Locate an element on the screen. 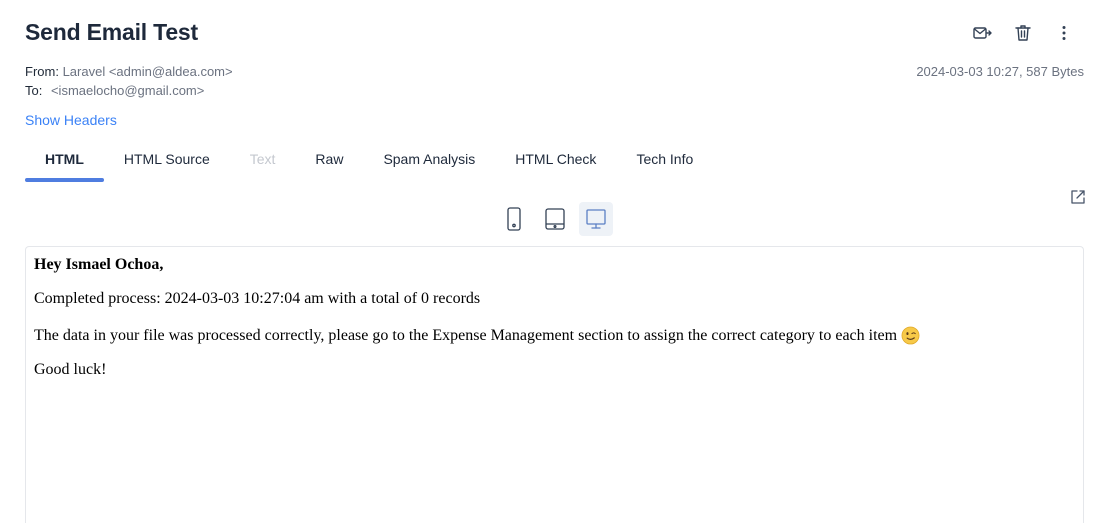 The width and height of the screenshot is (1109, 523). tab-raw: Raw is located at coordinates (329, 162).